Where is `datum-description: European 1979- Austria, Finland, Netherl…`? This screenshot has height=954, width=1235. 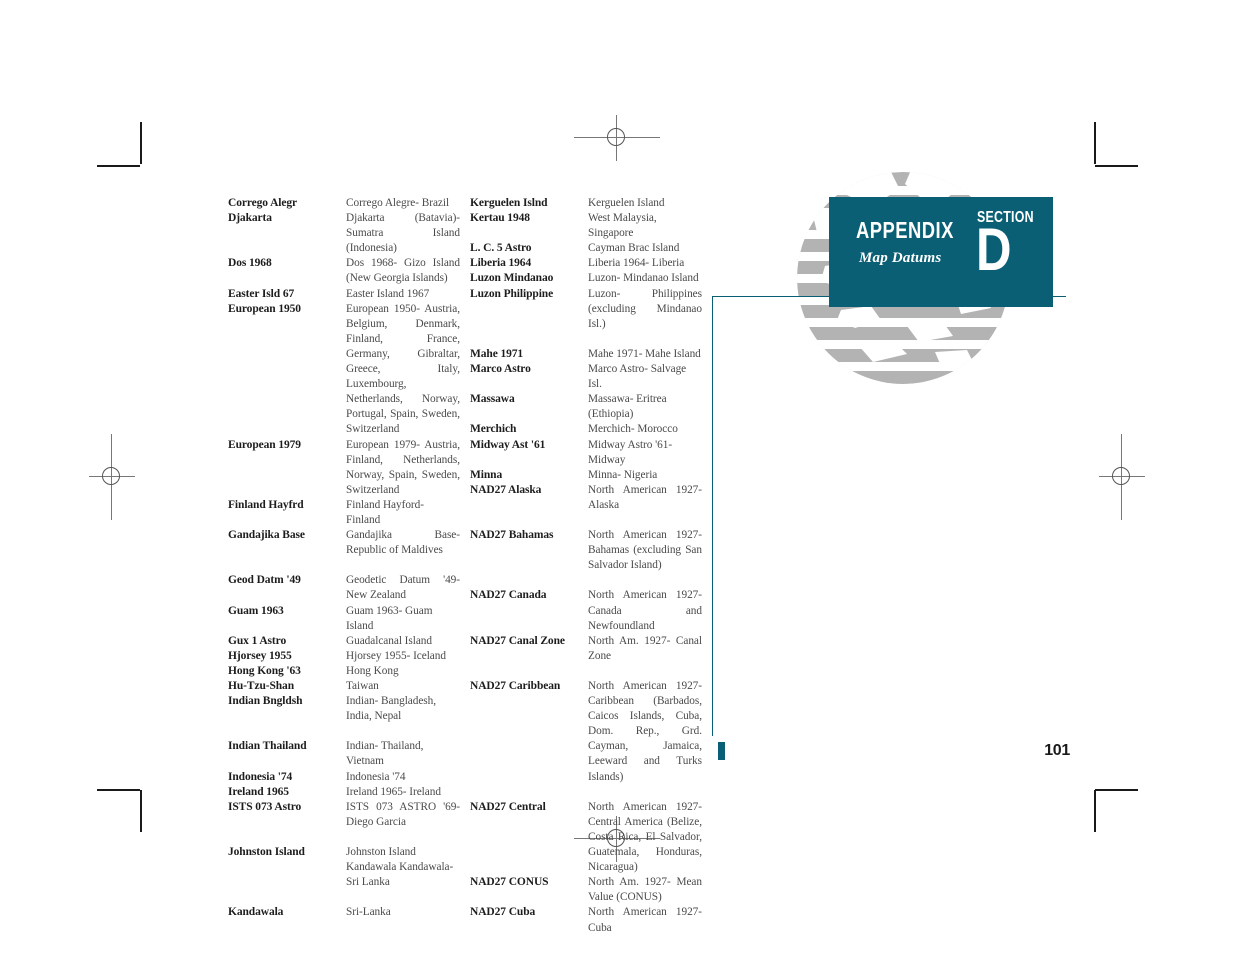 datum-description: European 1979- Austria, Finland, Netherl… is located at coordinates (403, 467).